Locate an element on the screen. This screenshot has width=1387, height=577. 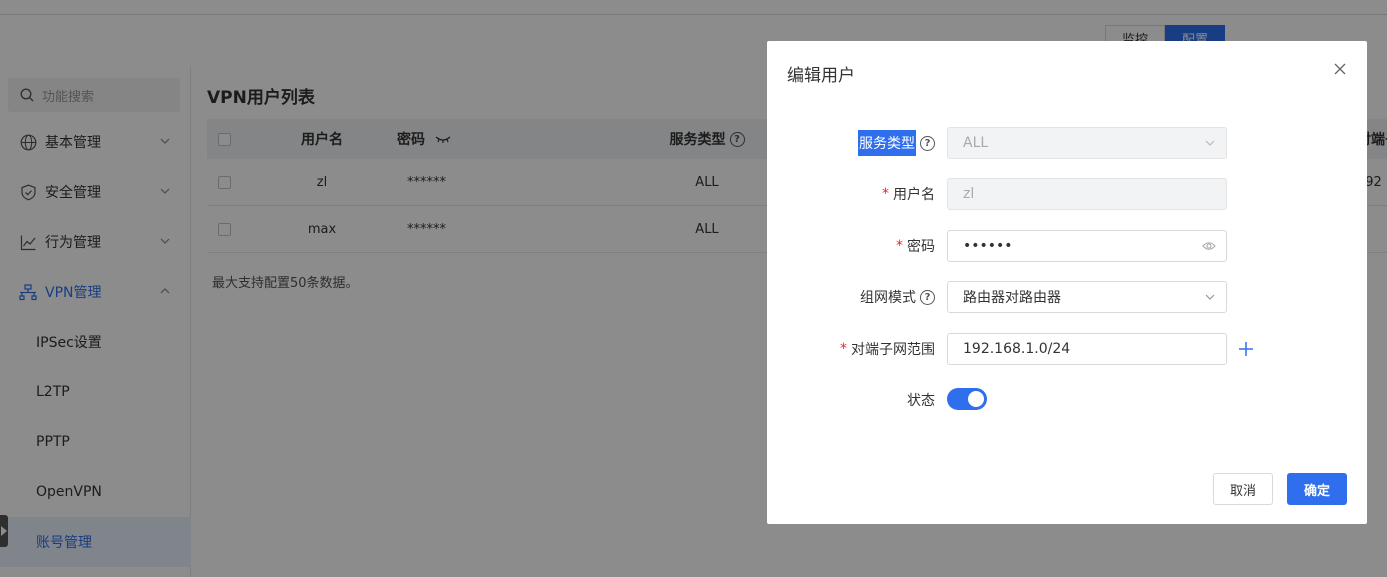
form-row-peer-subnet: * 对端子网范围 192.168.1.0/24 is located at coordinates (1067, 349).